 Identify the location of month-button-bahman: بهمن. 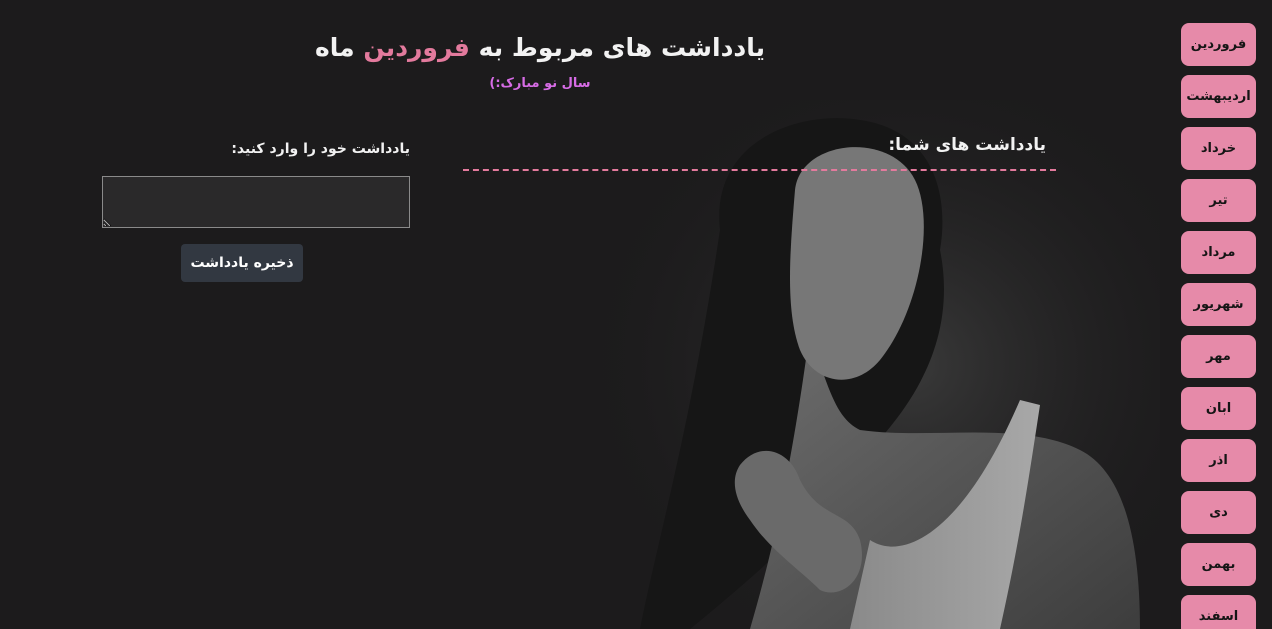
(1218, 564).